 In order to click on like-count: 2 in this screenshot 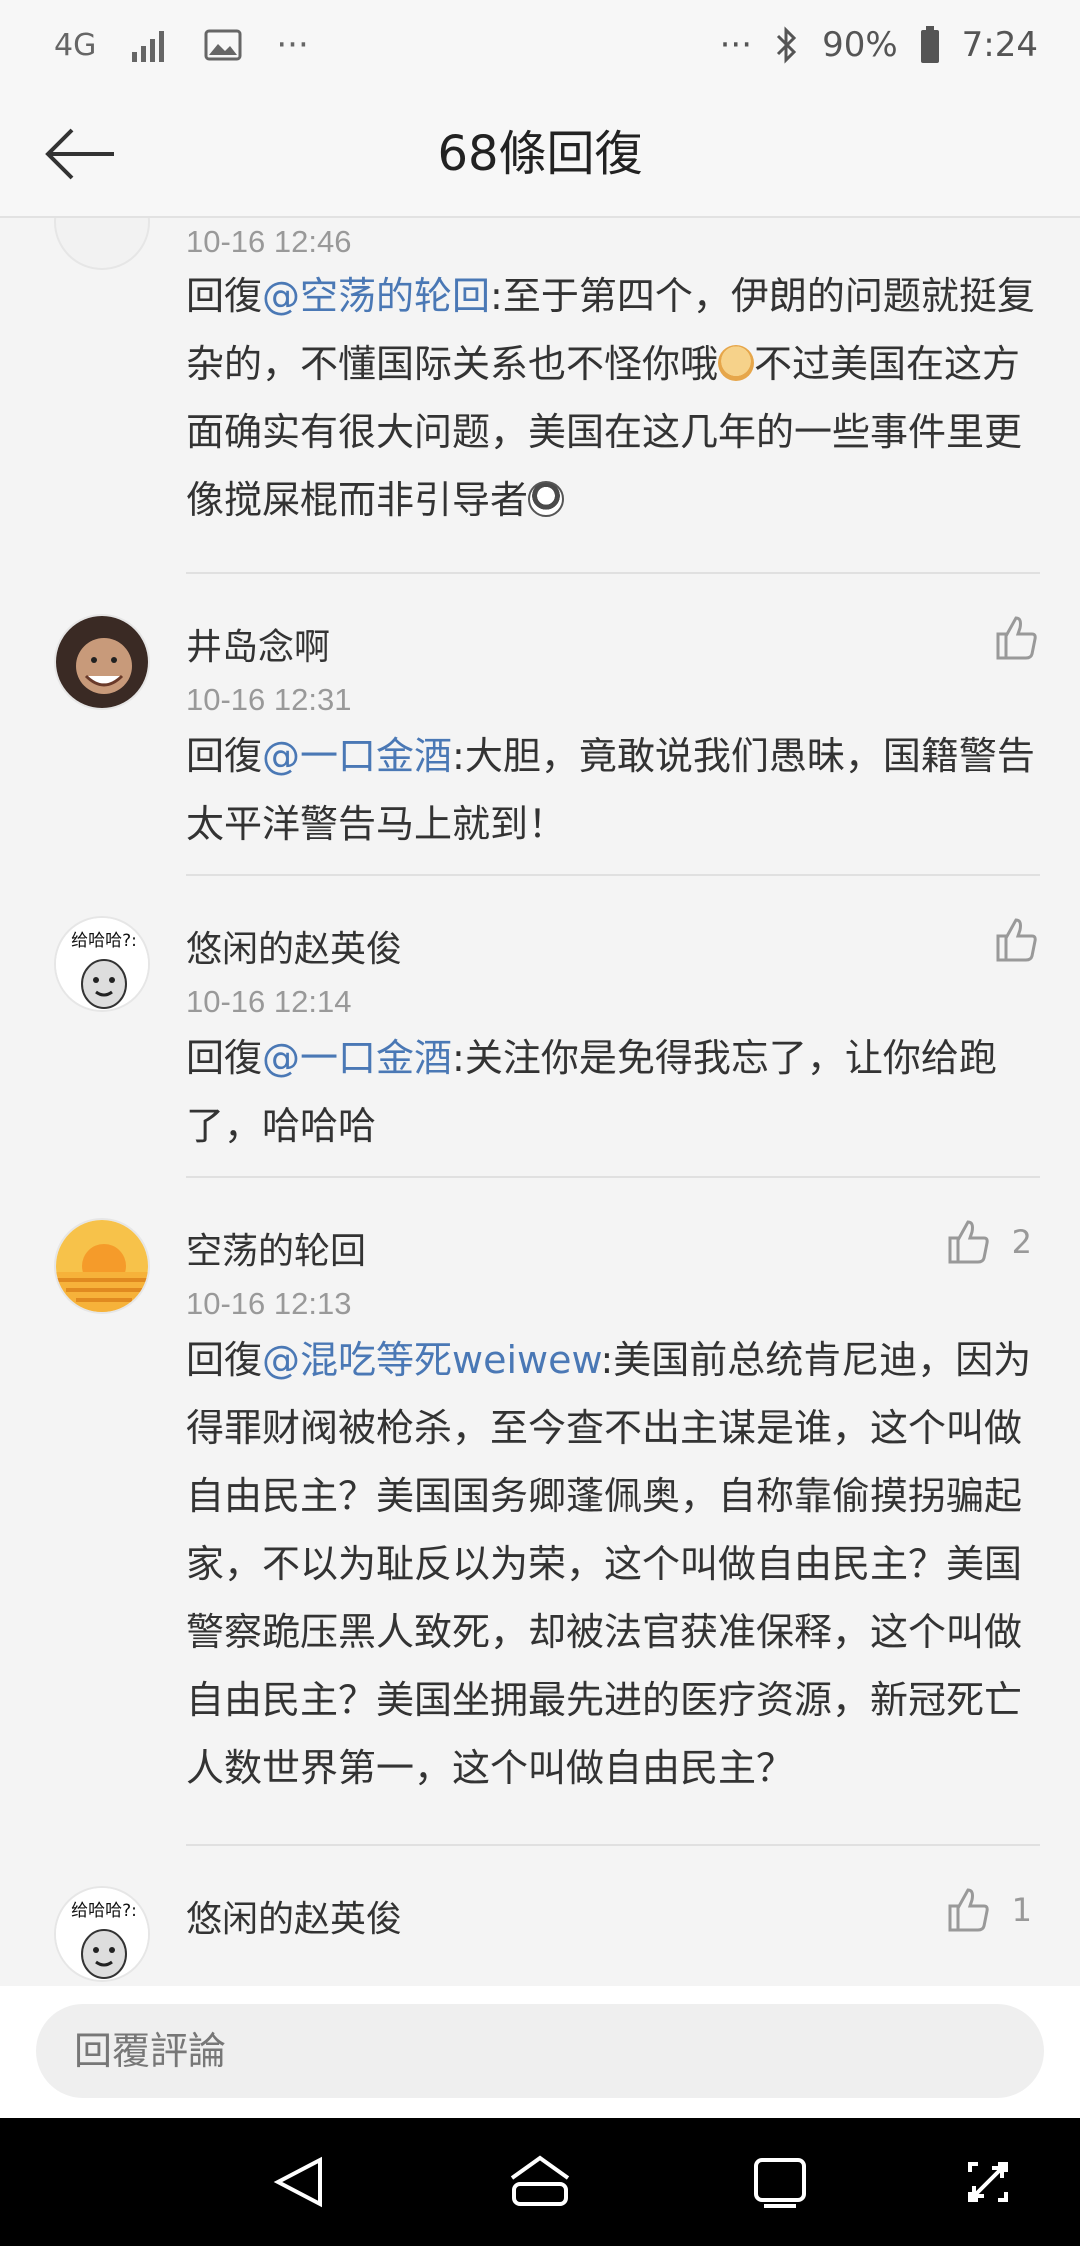, I will do `click(1021, 1242)`.